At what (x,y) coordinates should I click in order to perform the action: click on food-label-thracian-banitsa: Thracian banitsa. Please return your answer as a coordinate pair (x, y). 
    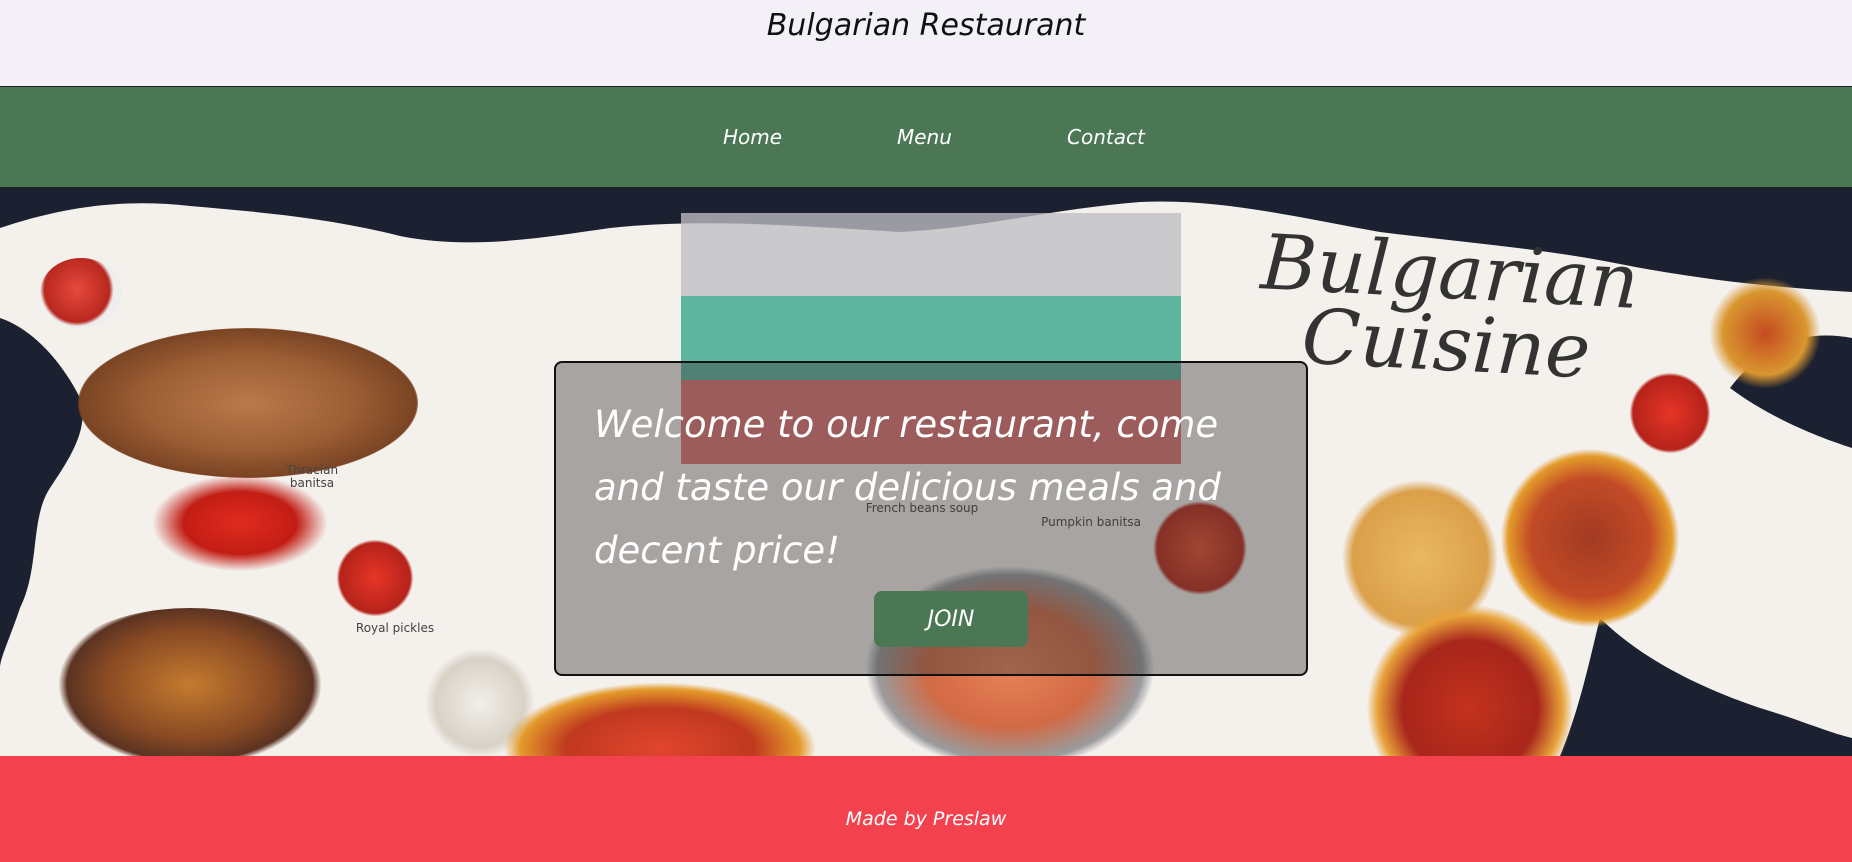
    Looking at the image, I should click on (312, 476).